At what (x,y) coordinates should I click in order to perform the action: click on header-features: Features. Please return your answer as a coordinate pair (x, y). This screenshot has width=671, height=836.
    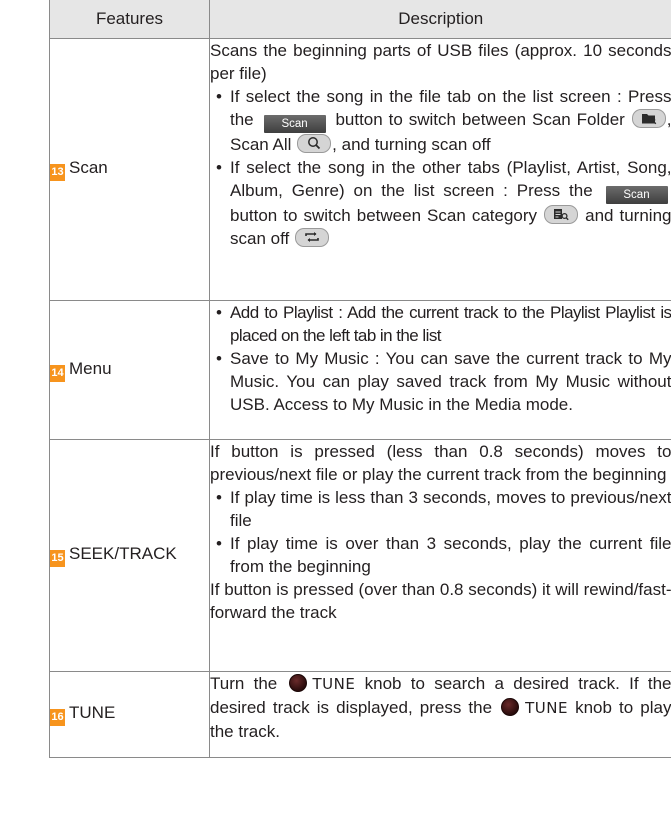
    Looking at the image, I should click on (129, 19).